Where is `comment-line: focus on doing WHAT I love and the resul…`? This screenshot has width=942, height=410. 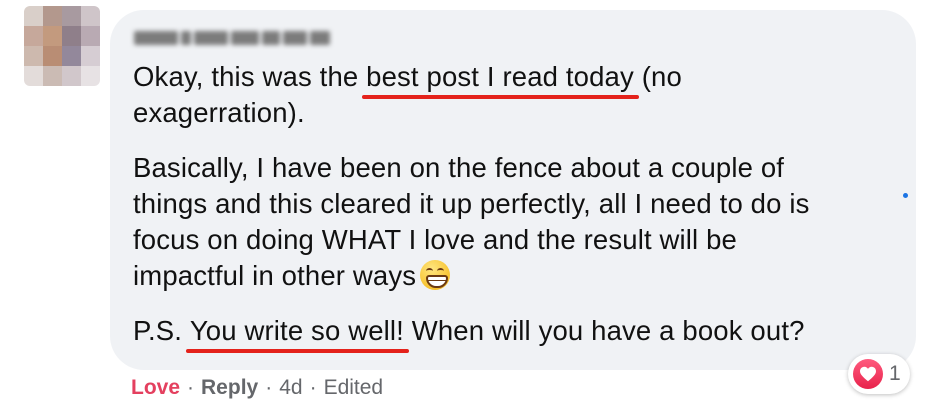 comment-line: focus on doing WHAT I love and the resul… is located at coordinates (435, 239).